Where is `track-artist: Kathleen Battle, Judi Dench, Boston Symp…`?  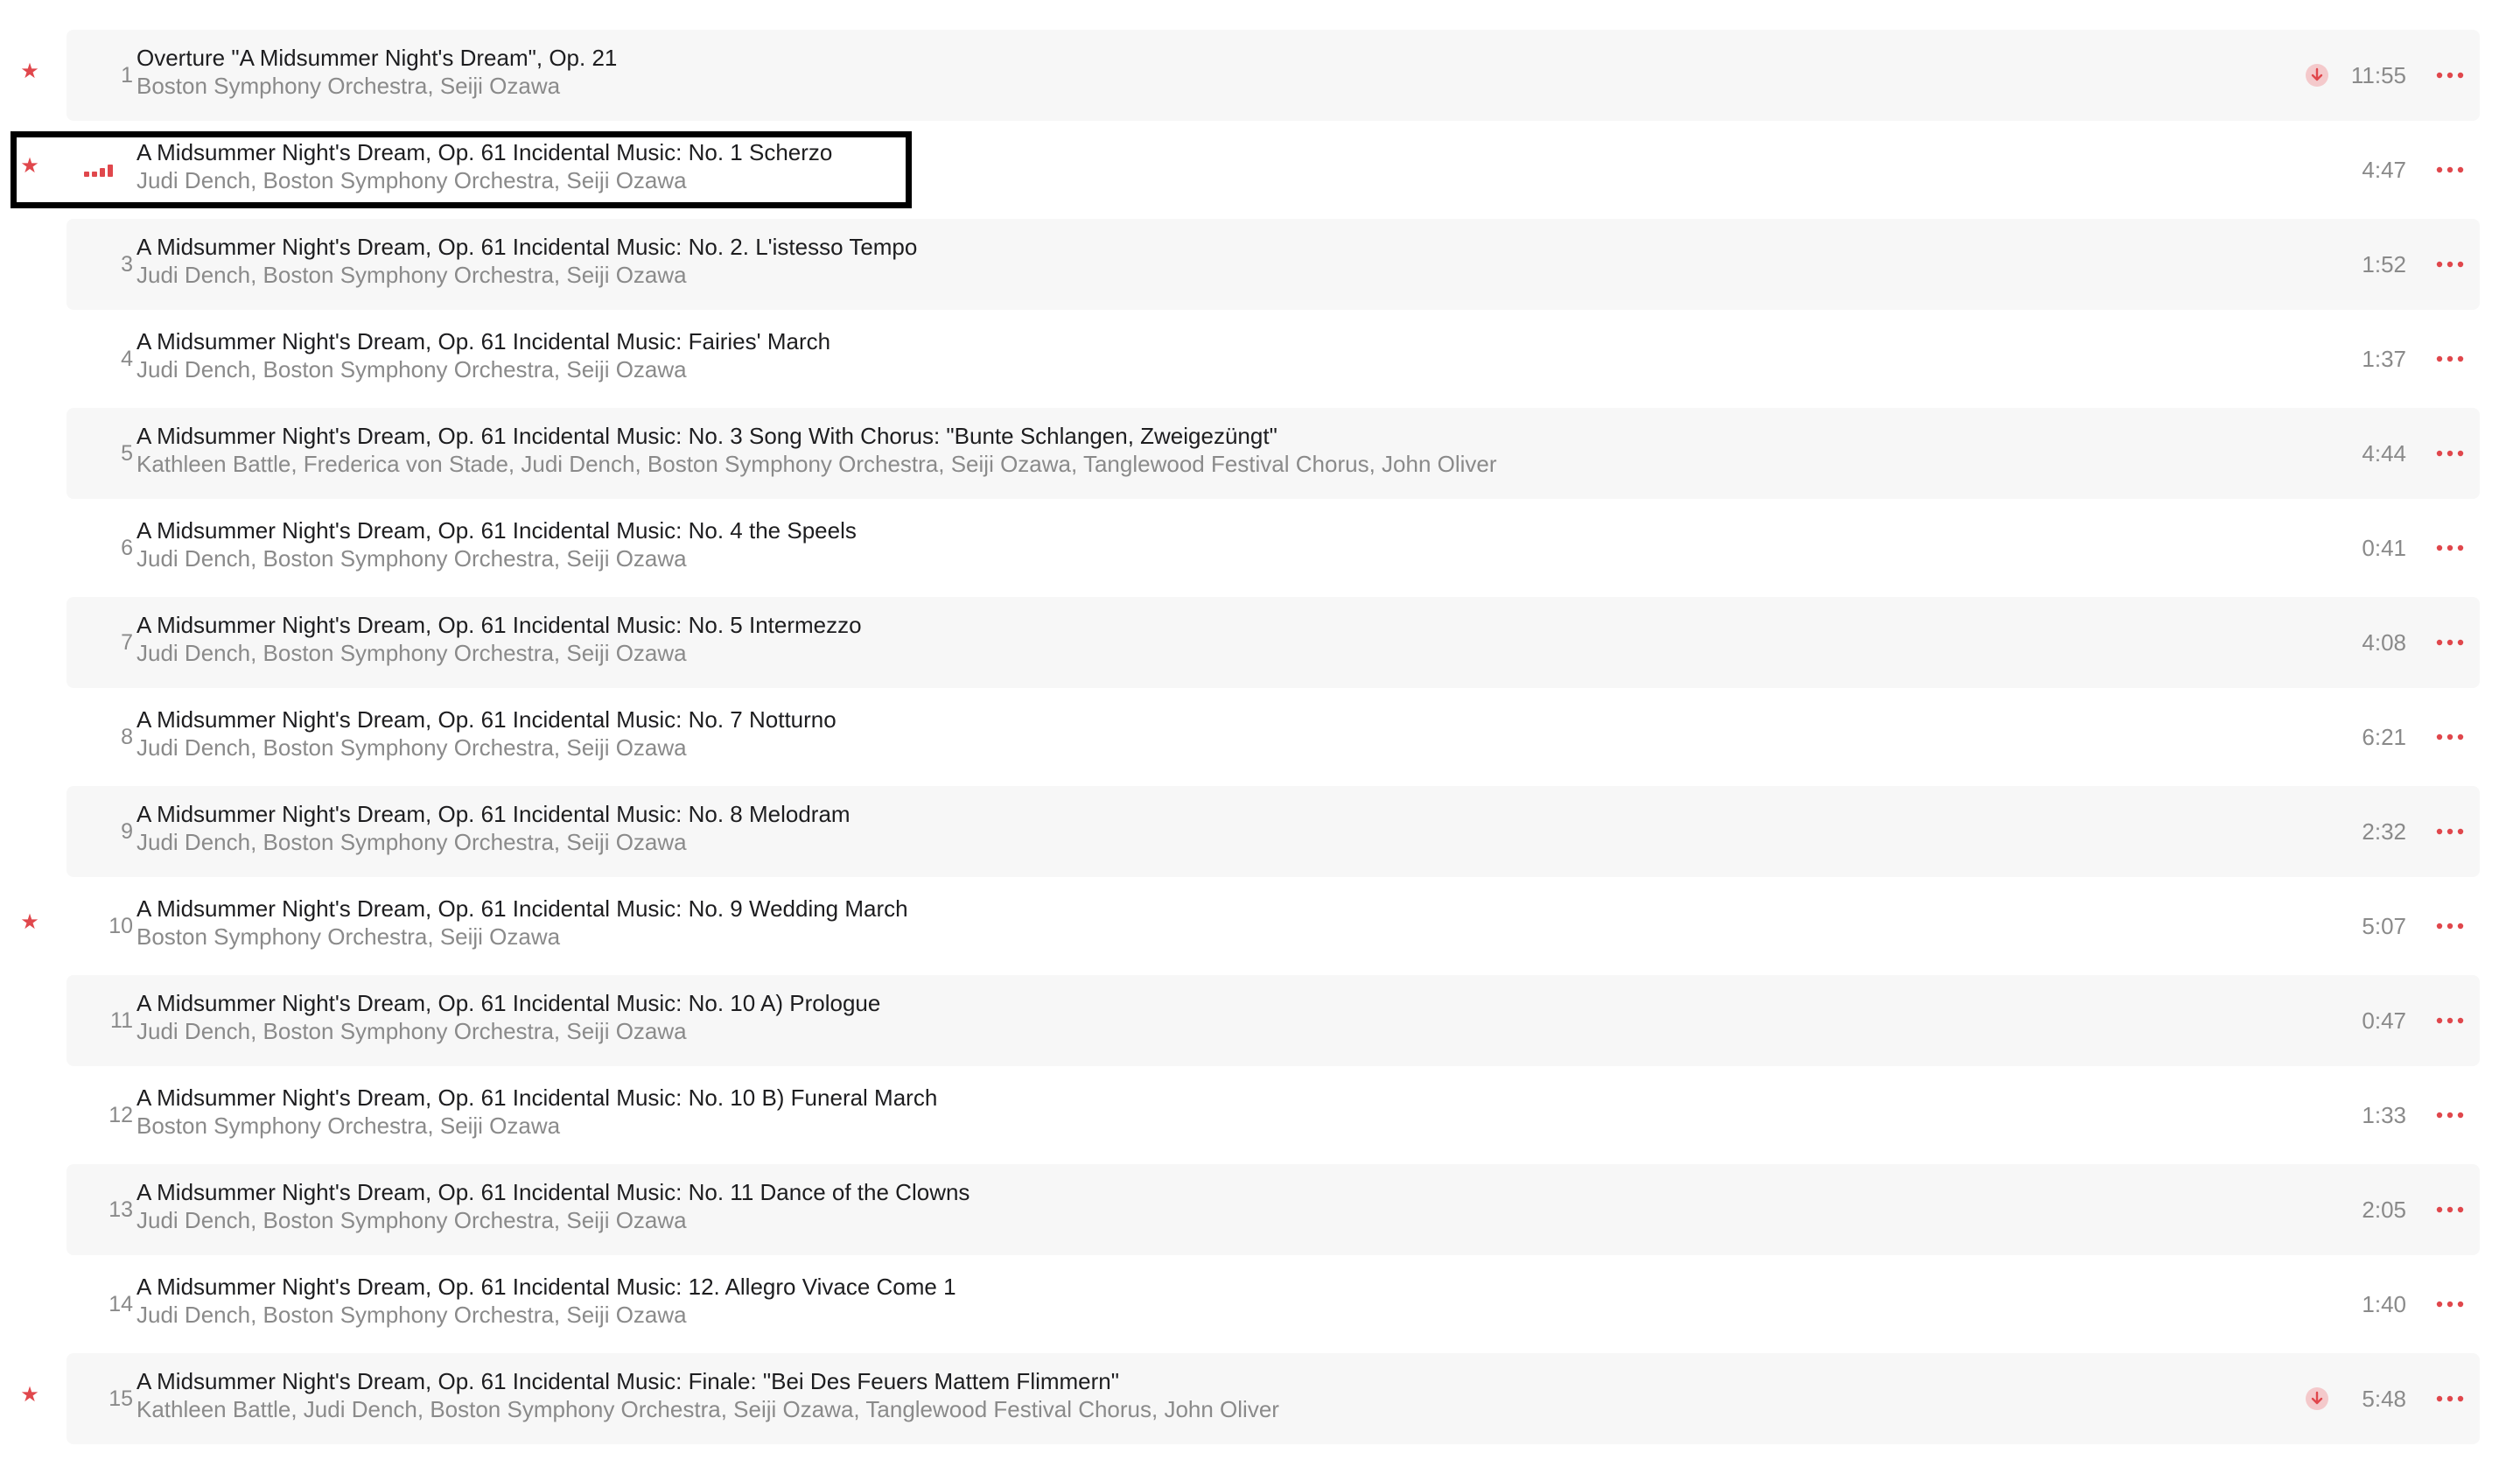 track-artist: Kathleen Battle, Judi Dench, Boston Symp… is located at coordinates (707, 1409).